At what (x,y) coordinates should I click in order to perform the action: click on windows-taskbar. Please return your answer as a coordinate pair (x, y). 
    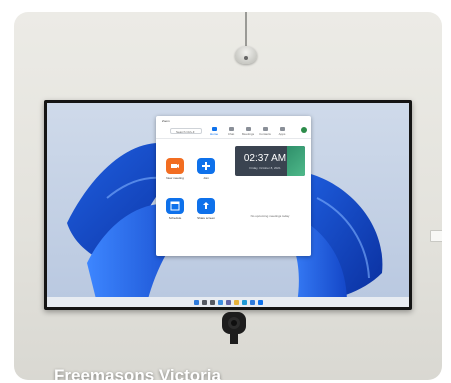
    Looking at the image, I should click on (228, 302).